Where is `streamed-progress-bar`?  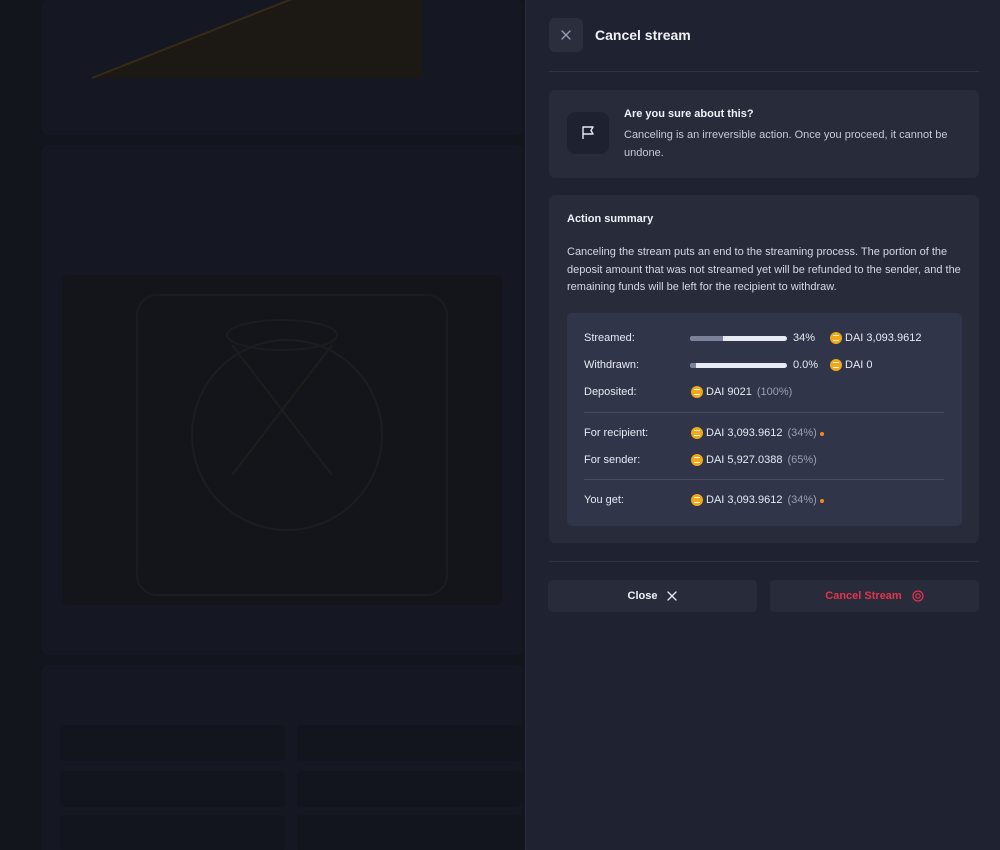
streamed-progress-bar is located at coordinates (738, 338).